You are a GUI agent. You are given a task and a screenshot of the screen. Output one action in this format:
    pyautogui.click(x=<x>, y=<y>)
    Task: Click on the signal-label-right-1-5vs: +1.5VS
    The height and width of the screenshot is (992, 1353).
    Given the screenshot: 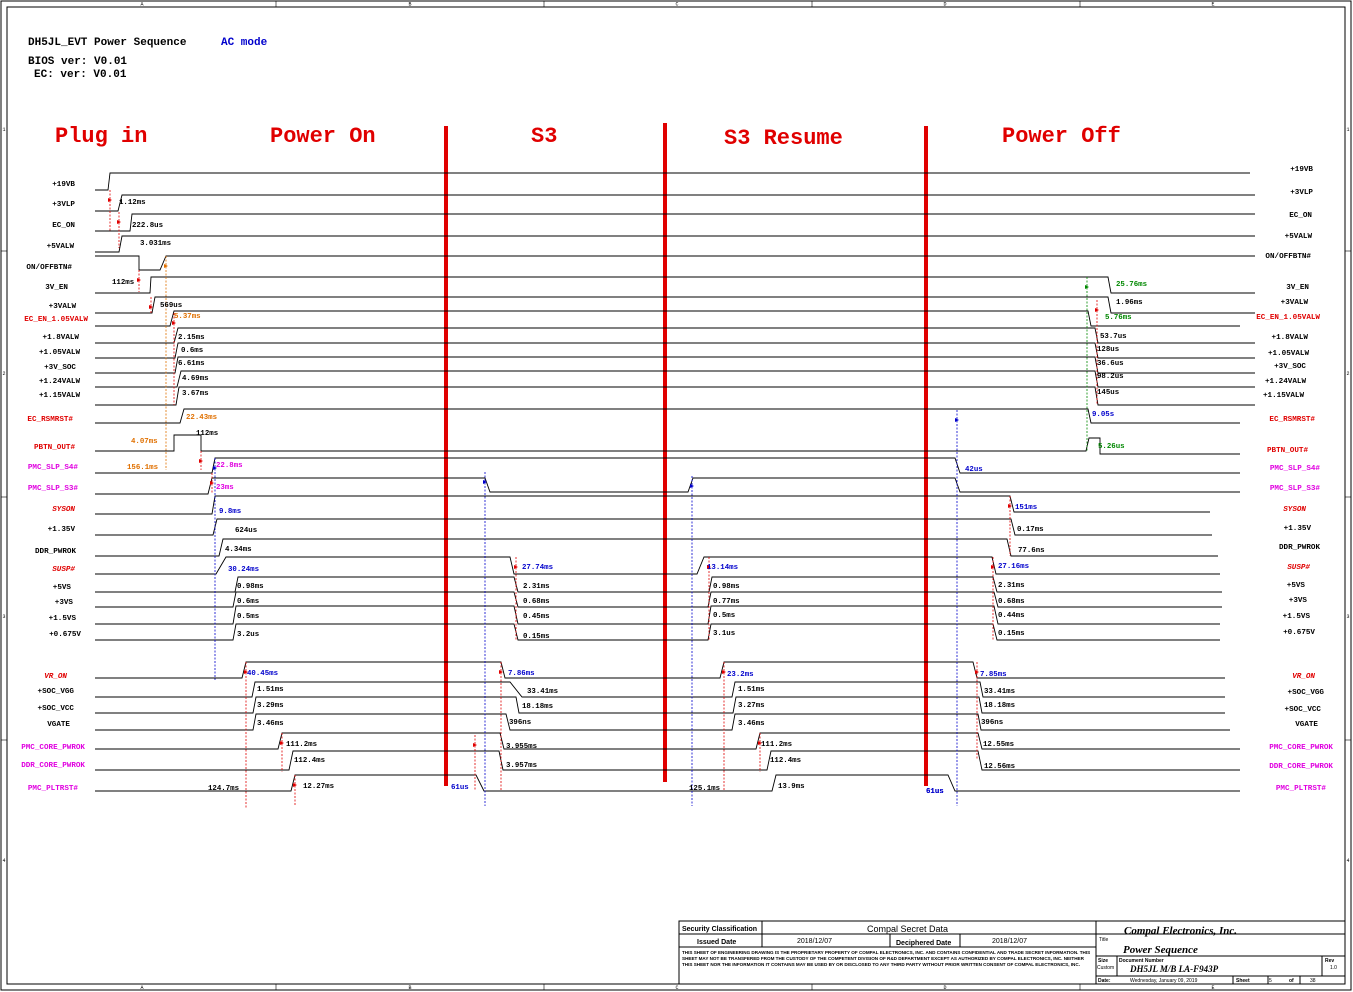 What is the action you would take?
    pyautogui.click(x=1297, y=617)
    